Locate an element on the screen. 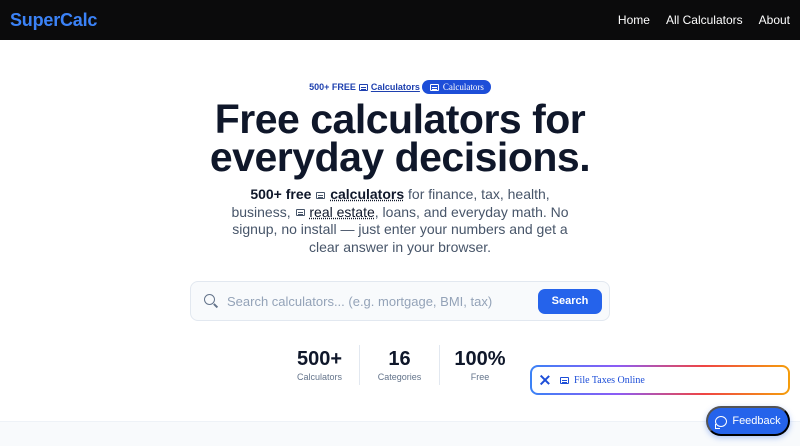 The width and height of the screenshot is (800, 446). stat-free: 100% Free is located at coordinates (480, 365).